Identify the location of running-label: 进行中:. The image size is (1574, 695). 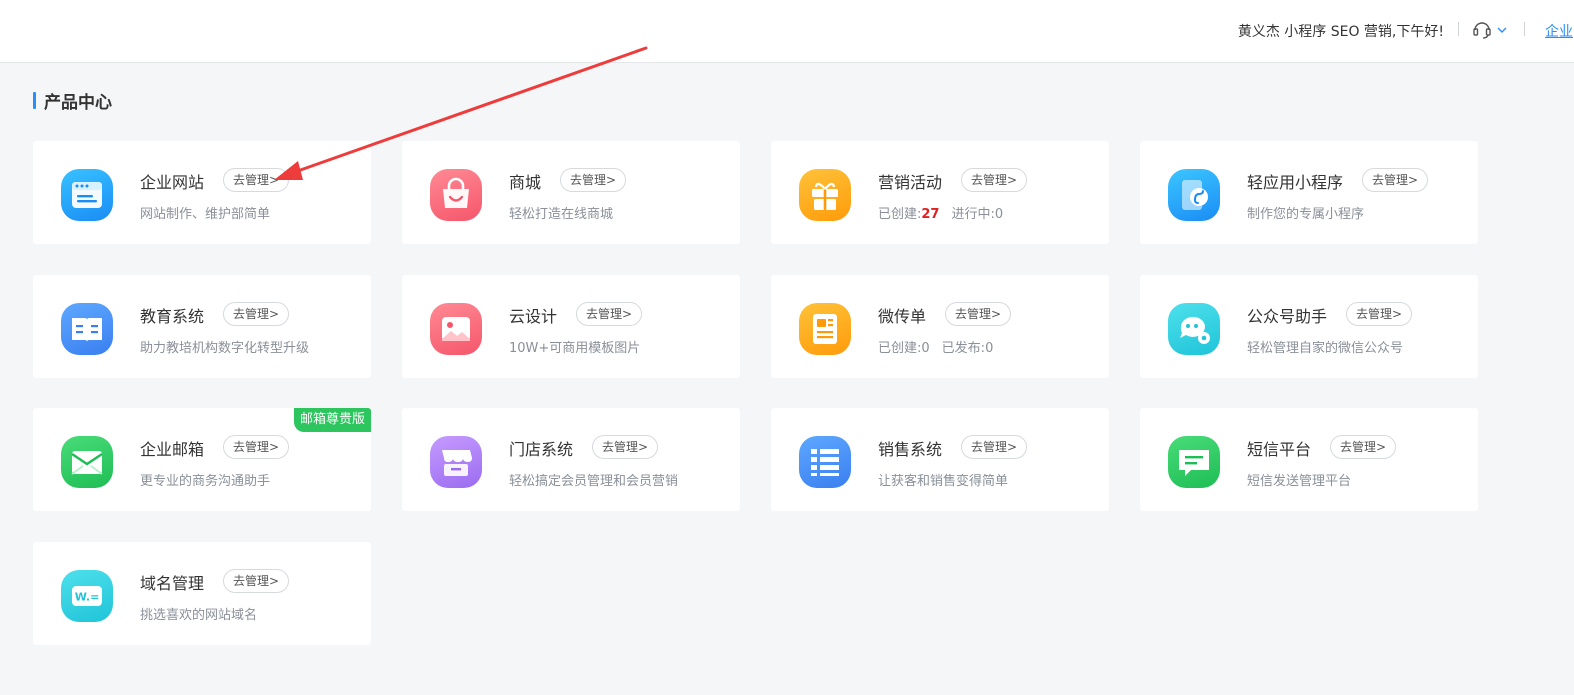
(973, 214).